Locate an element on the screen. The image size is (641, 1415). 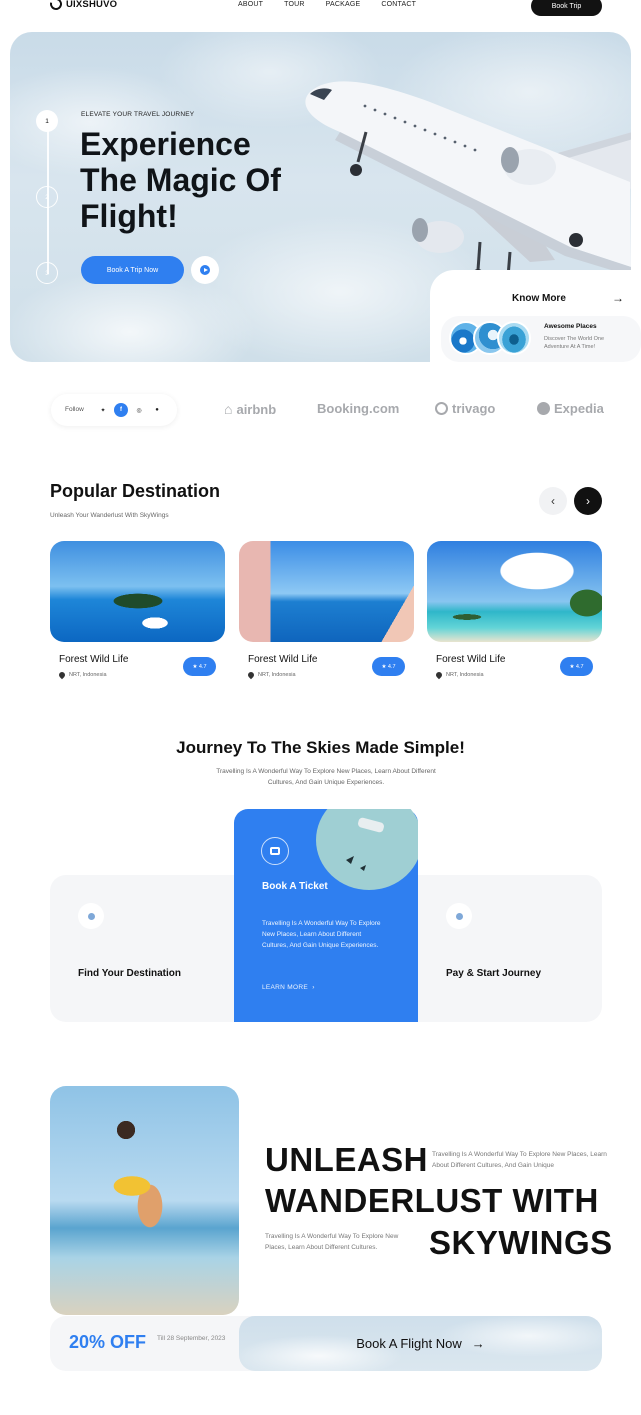
sea-boat-illustration is located at coordinates (367, 849).